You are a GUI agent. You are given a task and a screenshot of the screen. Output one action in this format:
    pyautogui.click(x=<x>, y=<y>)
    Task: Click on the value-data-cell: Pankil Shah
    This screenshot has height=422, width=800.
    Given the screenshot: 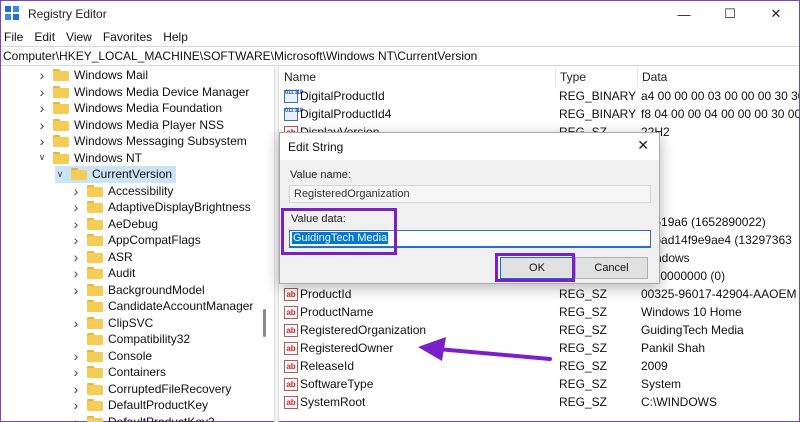 What is the action you would take?
    pyautogui.click(x=673, y=348)
    